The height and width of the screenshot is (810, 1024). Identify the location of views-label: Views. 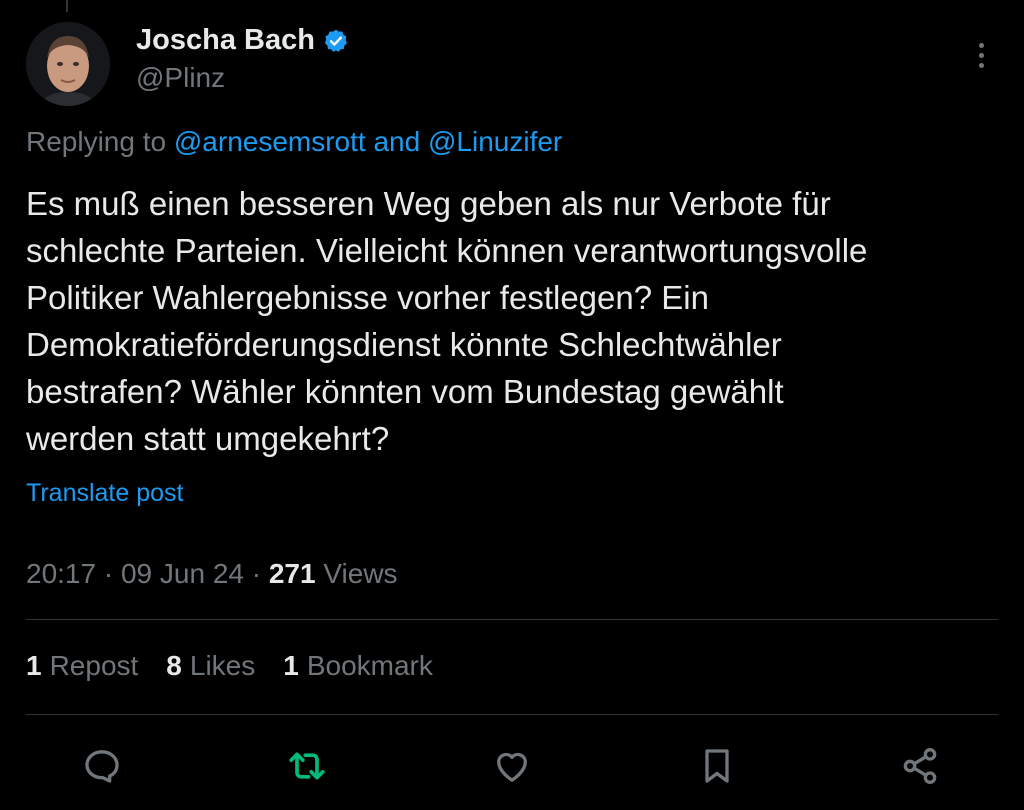
(356, 573).